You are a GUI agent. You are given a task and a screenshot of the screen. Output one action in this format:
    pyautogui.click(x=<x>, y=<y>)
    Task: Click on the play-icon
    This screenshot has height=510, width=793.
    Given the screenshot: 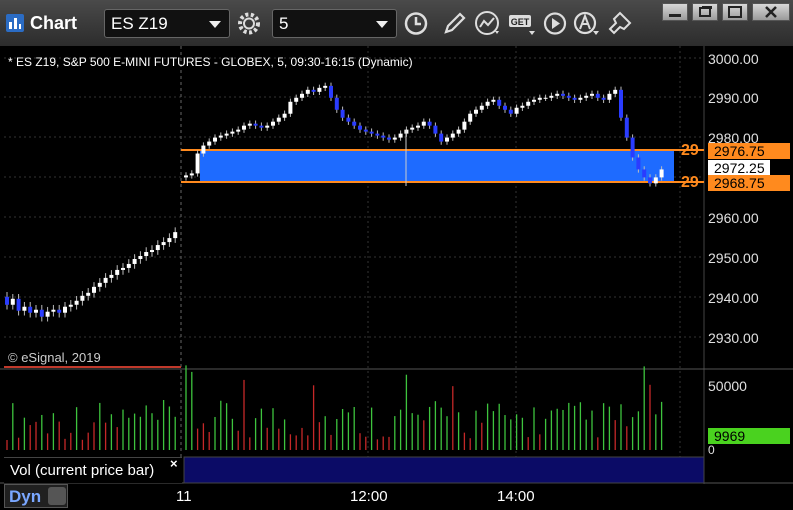 What is the action you would take?
    pyautogui.click(x=555, y=23)
    